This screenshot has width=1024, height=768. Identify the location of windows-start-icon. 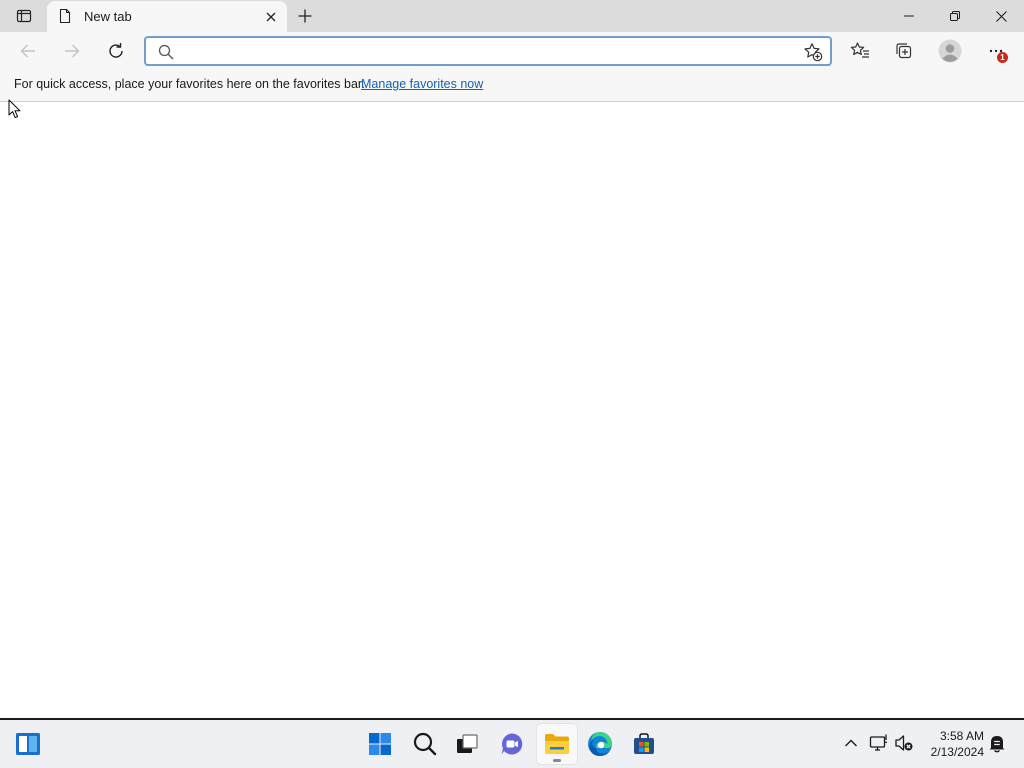
(380, 744).